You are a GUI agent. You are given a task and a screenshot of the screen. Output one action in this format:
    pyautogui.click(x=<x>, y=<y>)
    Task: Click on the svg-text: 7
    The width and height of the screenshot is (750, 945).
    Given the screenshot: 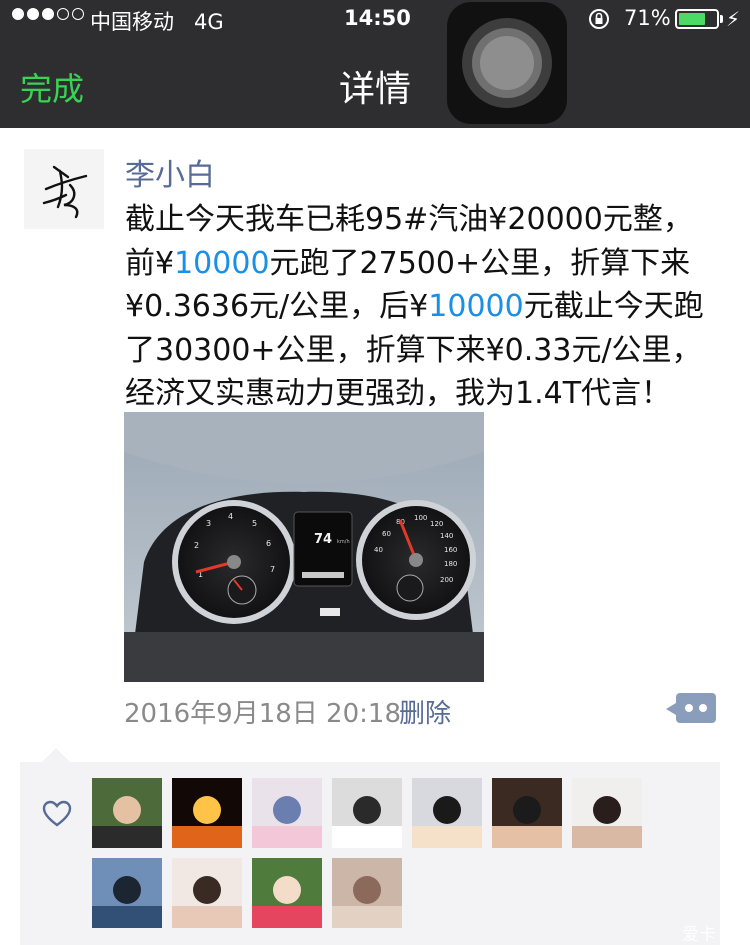 What is the action you would take?
    pyautogui.click(x=272, y=569)
    